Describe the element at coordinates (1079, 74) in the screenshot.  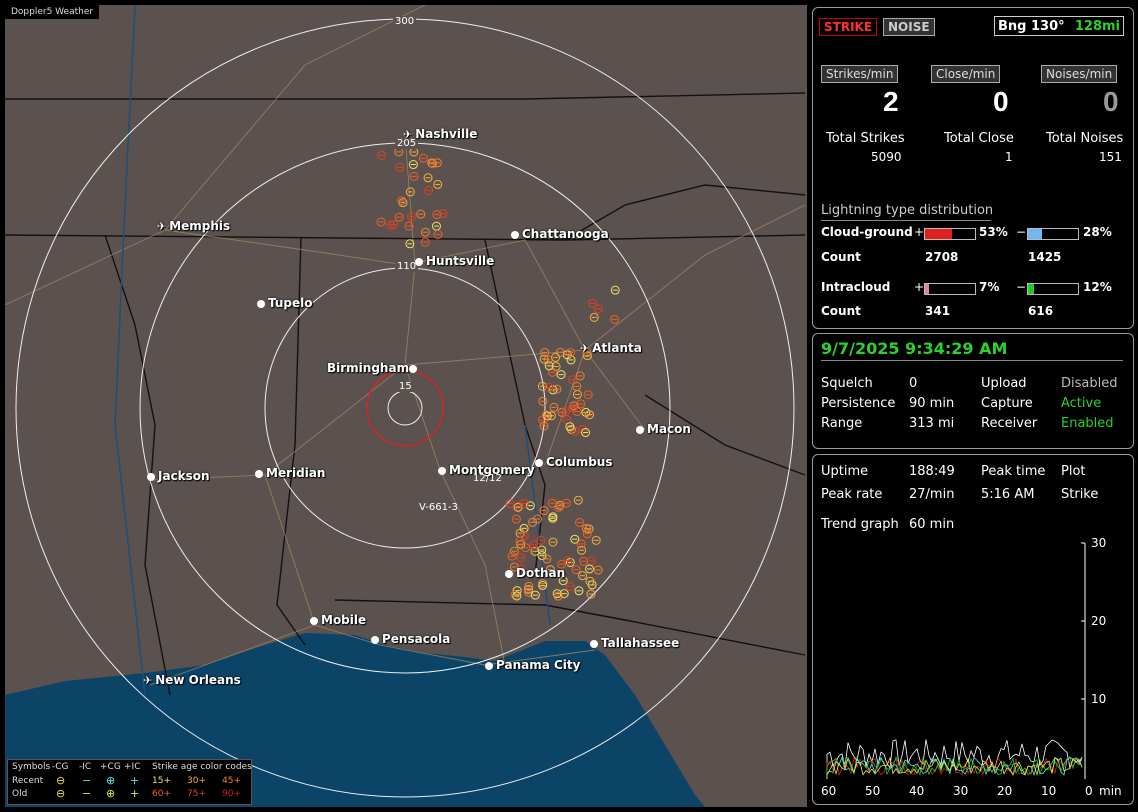
I see `noises-per-min-header: Noises/min` at that location.